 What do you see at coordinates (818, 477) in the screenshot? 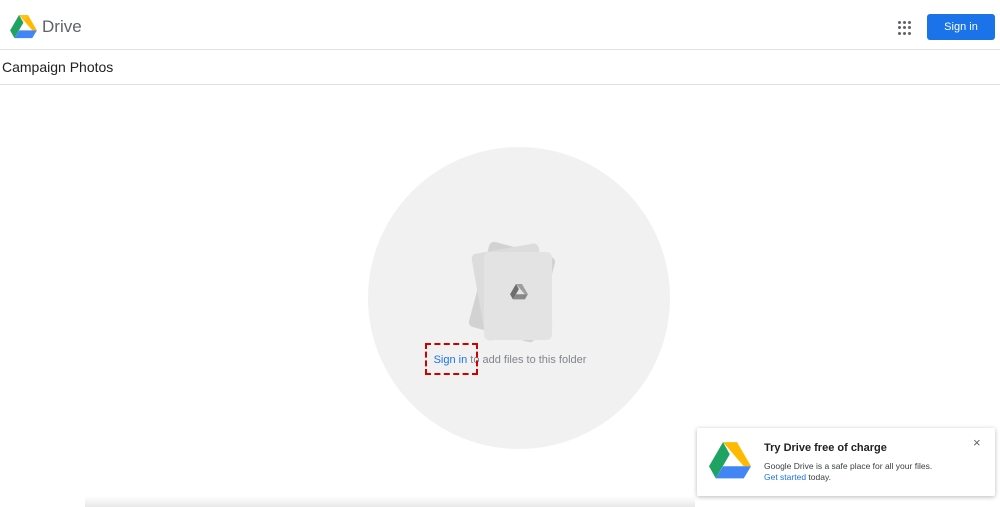
I see `promo-link-suffix: today.` at bounding box center [818, 477].